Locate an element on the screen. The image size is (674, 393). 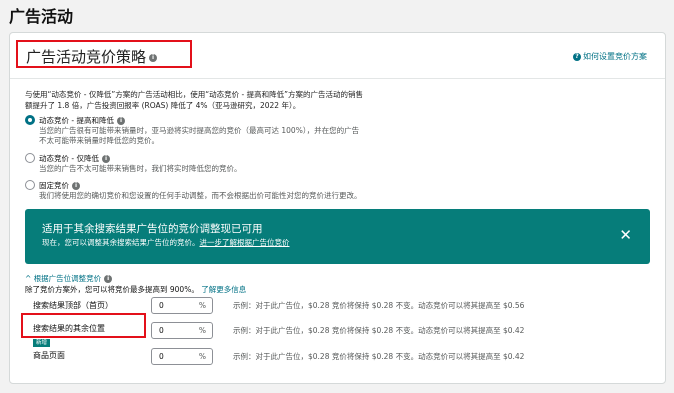
help-link-text: 如何设置竞价方案 is located at coordinates (615, 56).